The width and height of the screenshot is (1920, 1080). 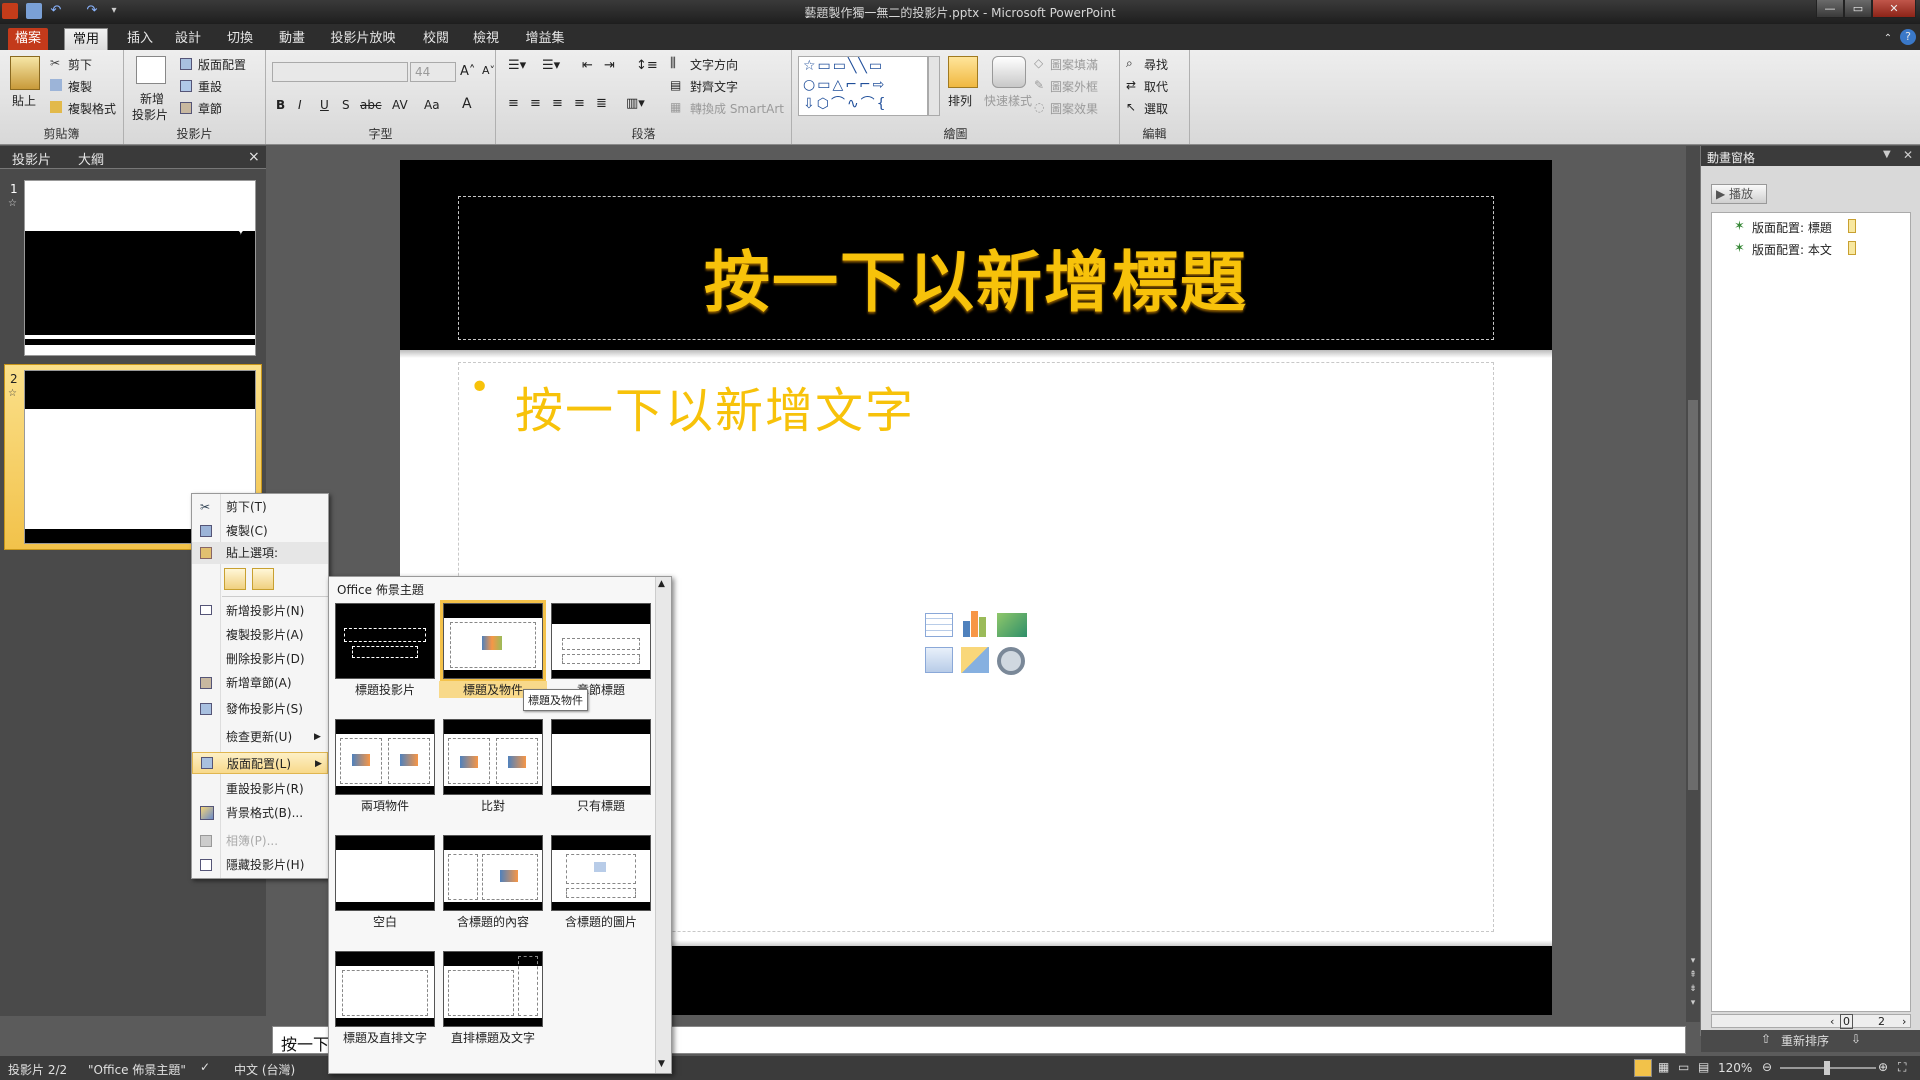 I want to click on shape-effects-button: 圖案效果, so click(x=1074, y=108).